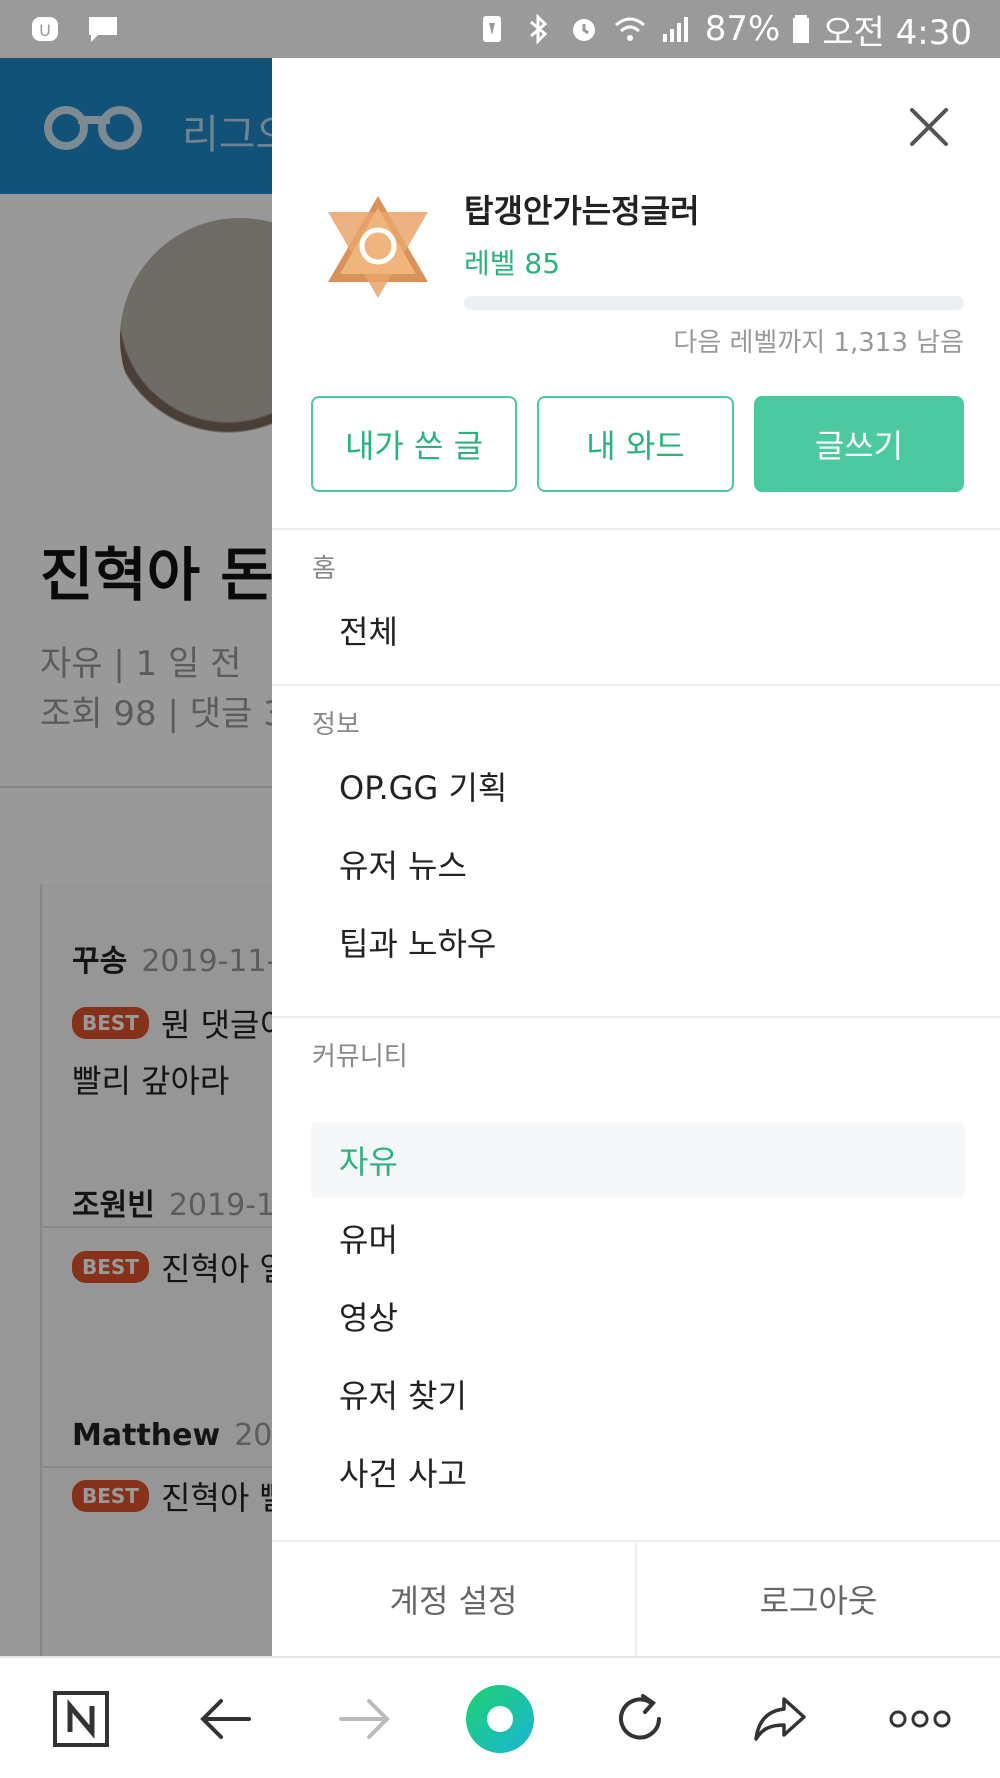  Describe the element at coordinates (638, 1316) in the screenshot. I see `menu-item-video: 영상` at that location.